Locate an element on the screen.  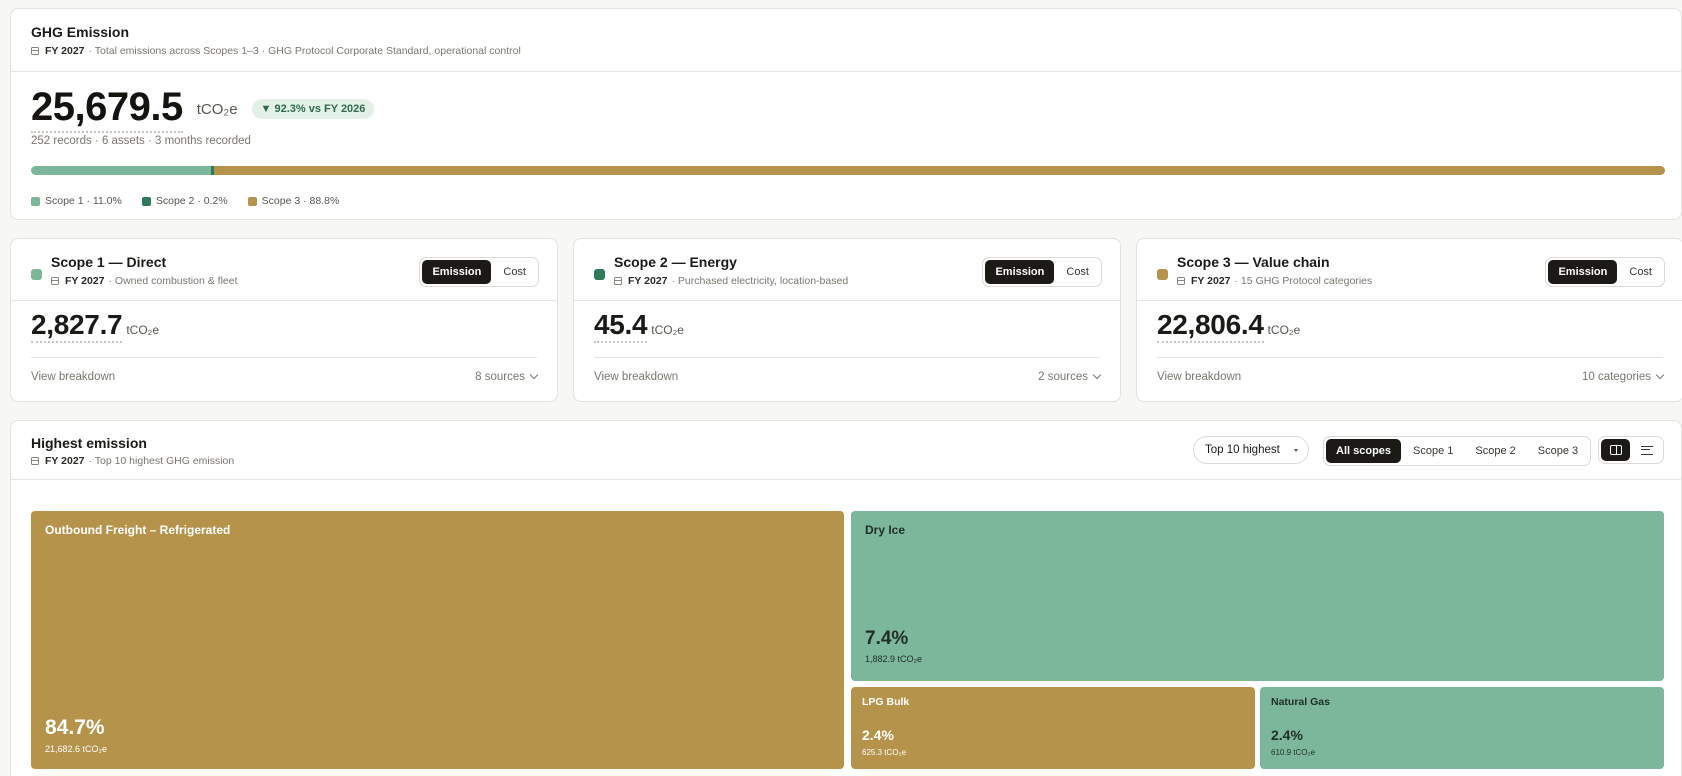
categories-dropdown: 10 categories is located at coordinates (1623, 376).